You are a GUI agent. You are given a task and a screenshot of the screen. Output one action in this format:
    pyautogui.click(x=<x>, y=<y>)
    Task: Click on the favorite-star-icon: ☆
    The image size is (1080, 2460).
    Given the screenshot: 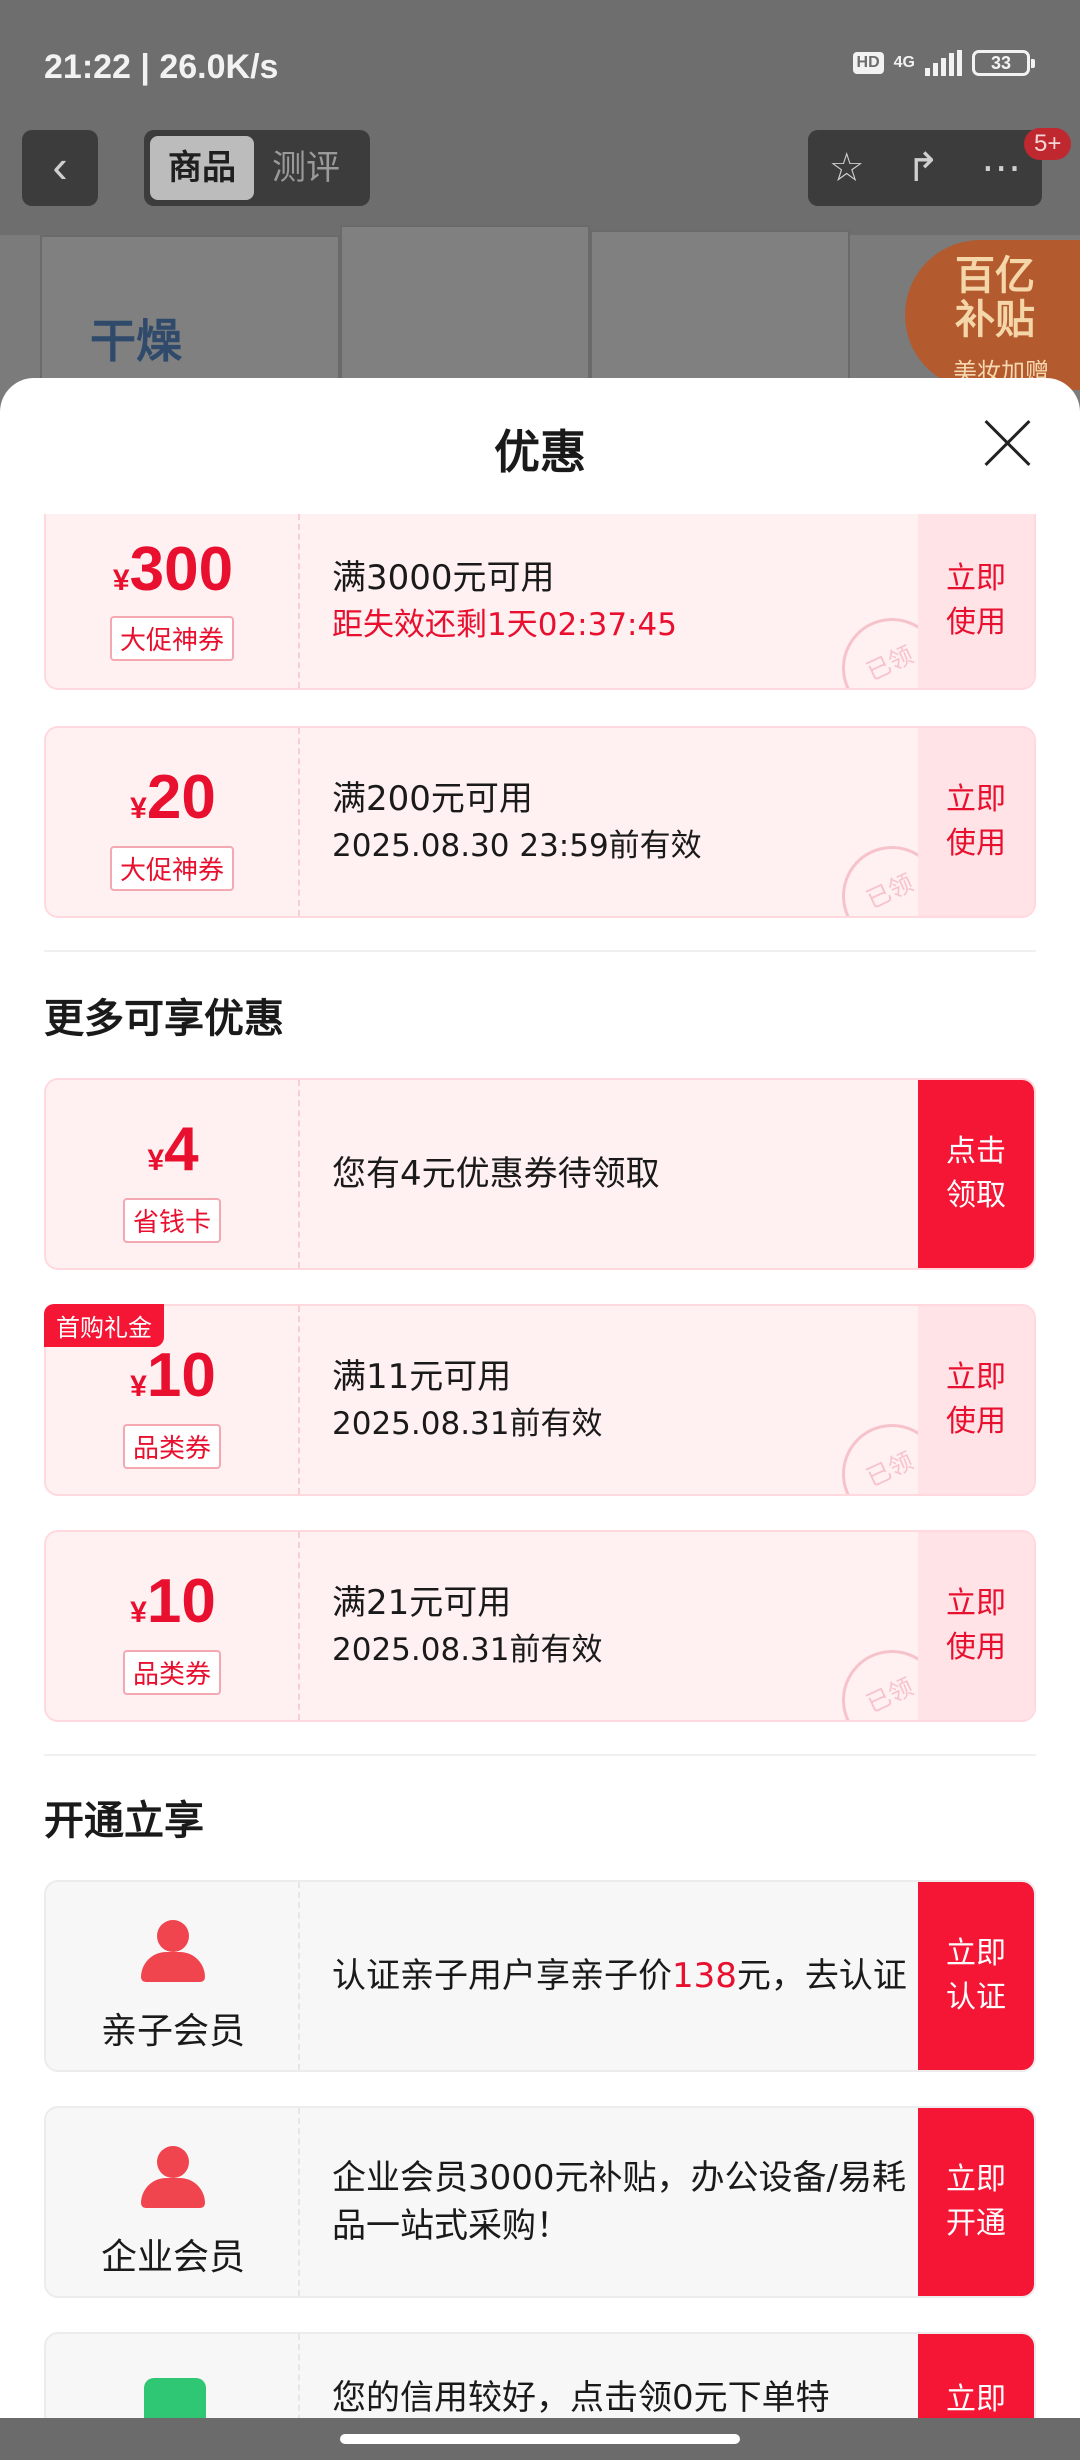 What is the action you would take?
    pyautogui.click(x=847, y=168)
    